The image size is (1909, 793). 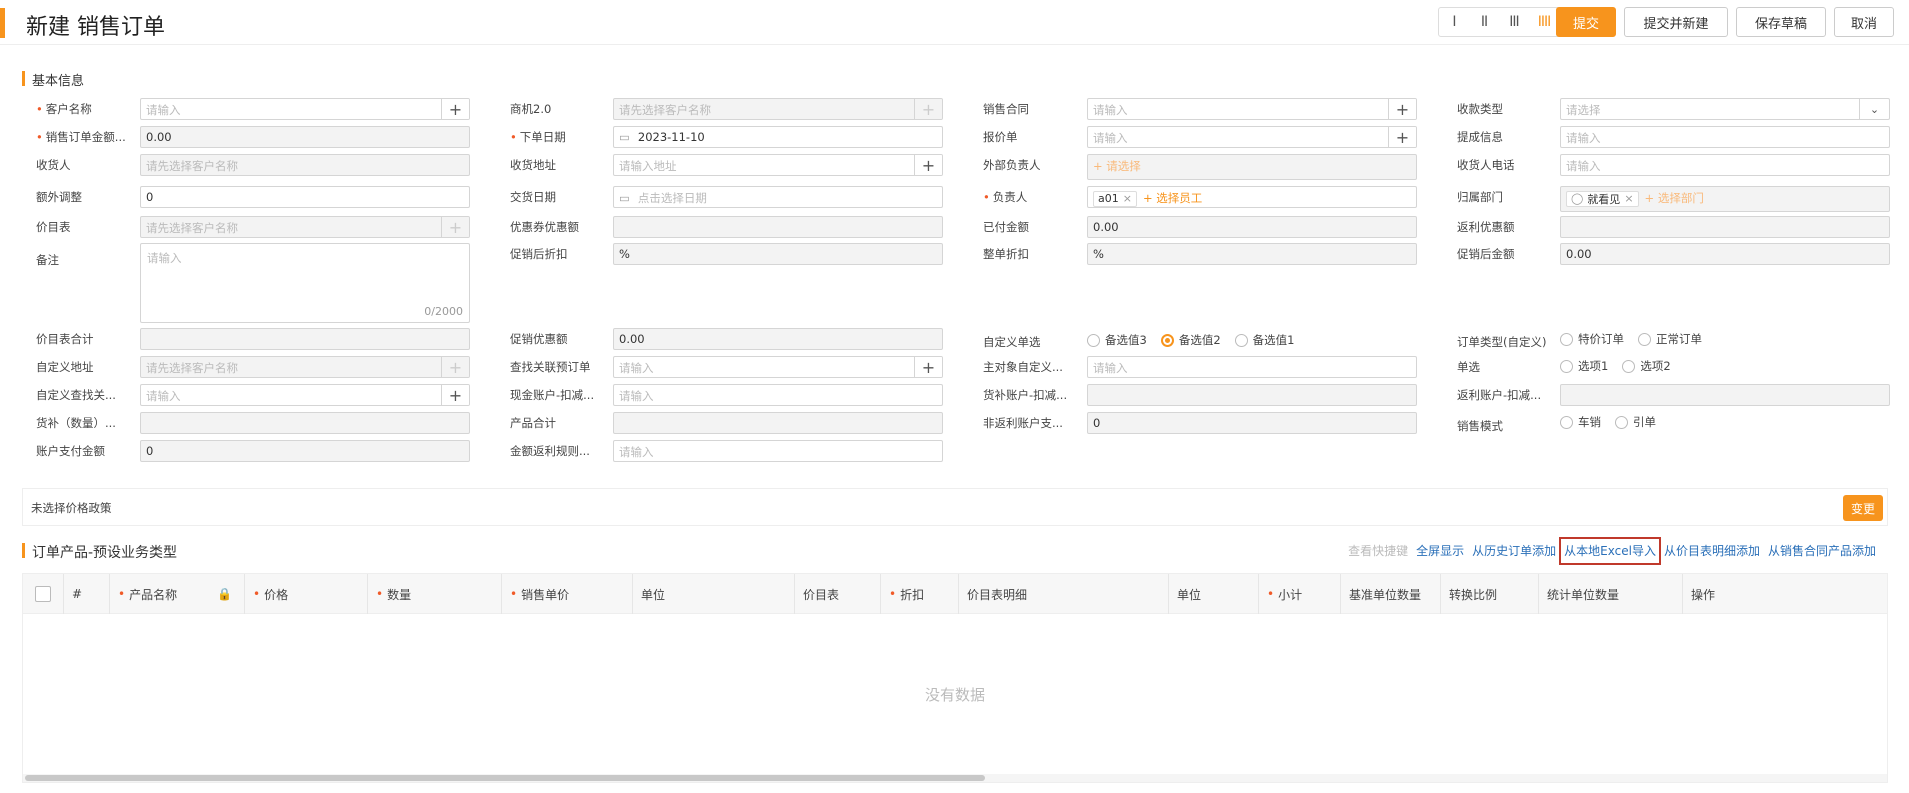 I want to click on col-price-book: 价目表, so click(x=837, y=594).